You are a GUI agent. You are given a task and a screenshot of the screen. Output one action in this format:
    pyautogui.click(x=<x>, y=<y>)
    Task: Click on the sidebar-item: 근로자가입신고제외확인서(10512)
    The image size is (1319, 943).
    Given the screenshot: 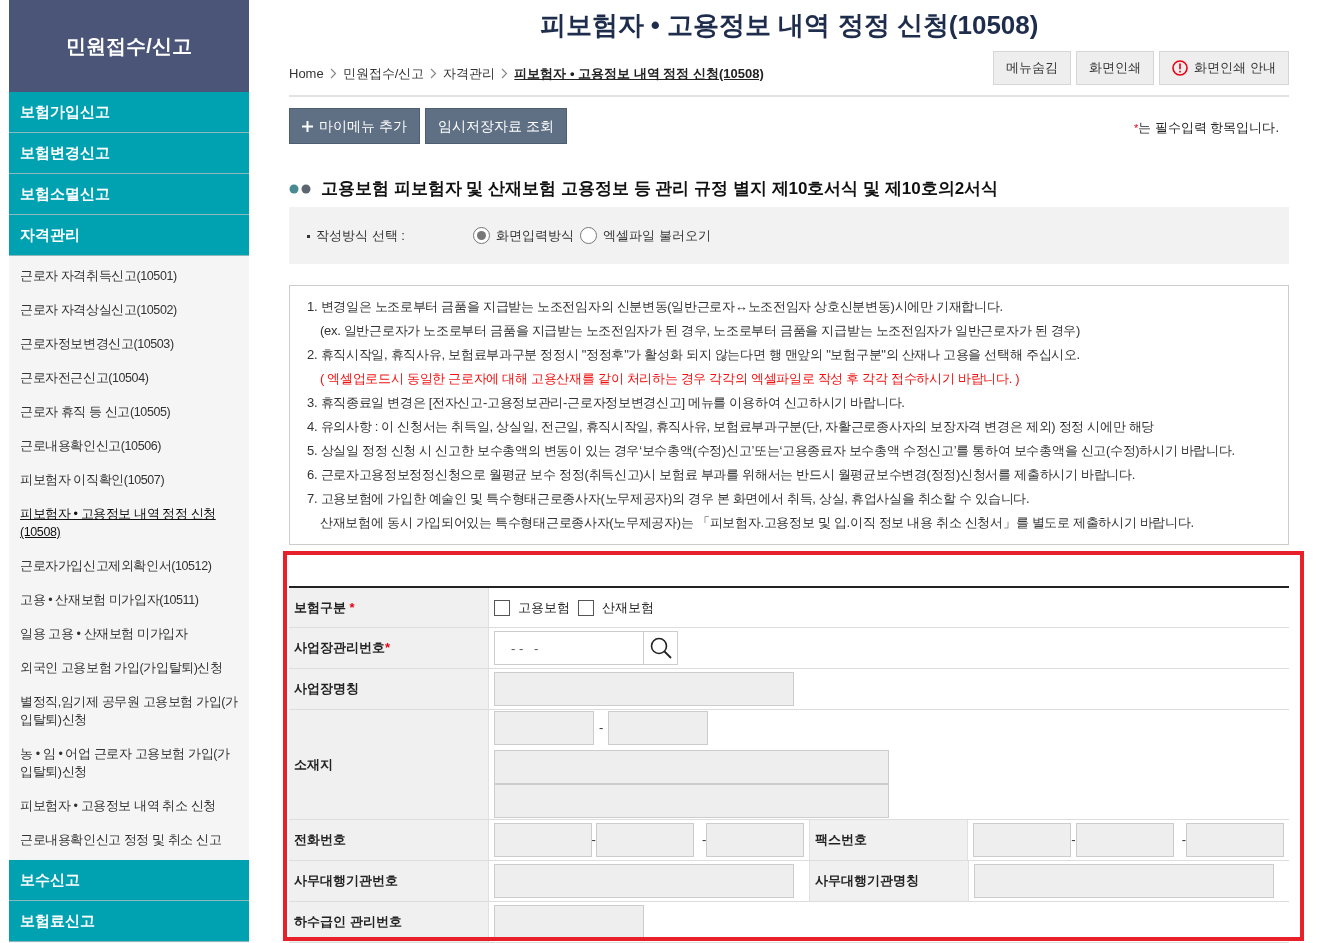 What is the action you would take?
    pyautogui.click(x=129, y=566)
    